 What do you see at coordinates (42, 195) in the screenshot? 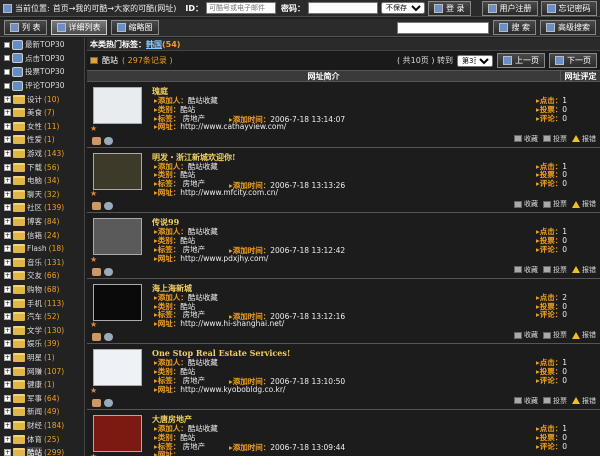
I see `sidebar-item: + 聊天 (32)` at bounding box center [42, 195].